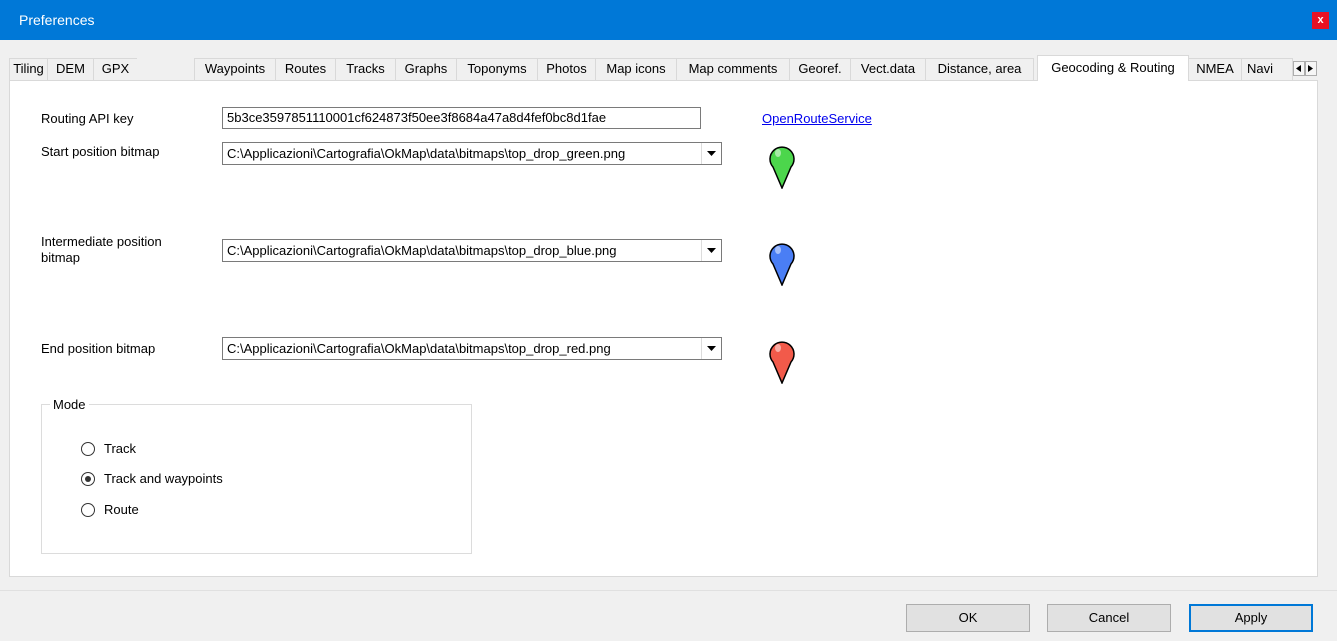  I want to click on intermediate-bitmap-label: Intermediate position bitmap, so click(101, 250).